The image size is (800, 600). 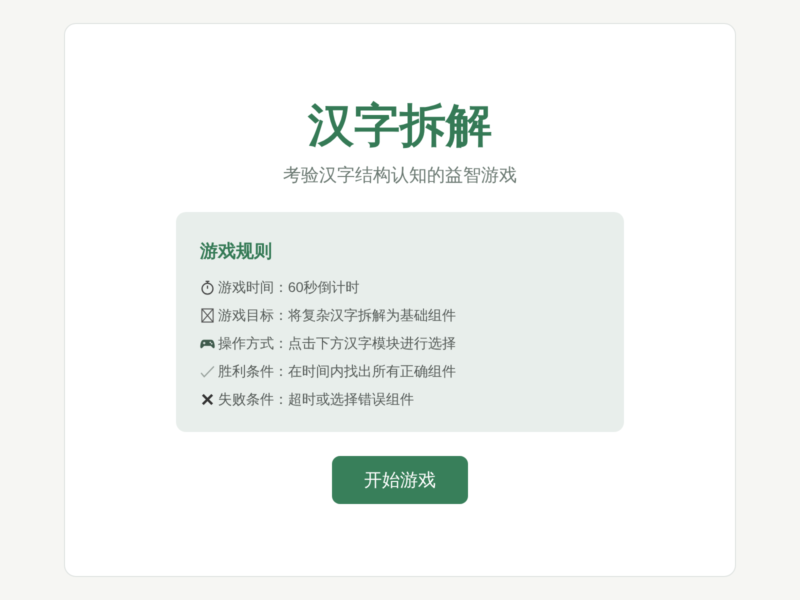 I want to click on rule-text: 失败条件：超时或选择错误组件, so click(x=316, y=399).